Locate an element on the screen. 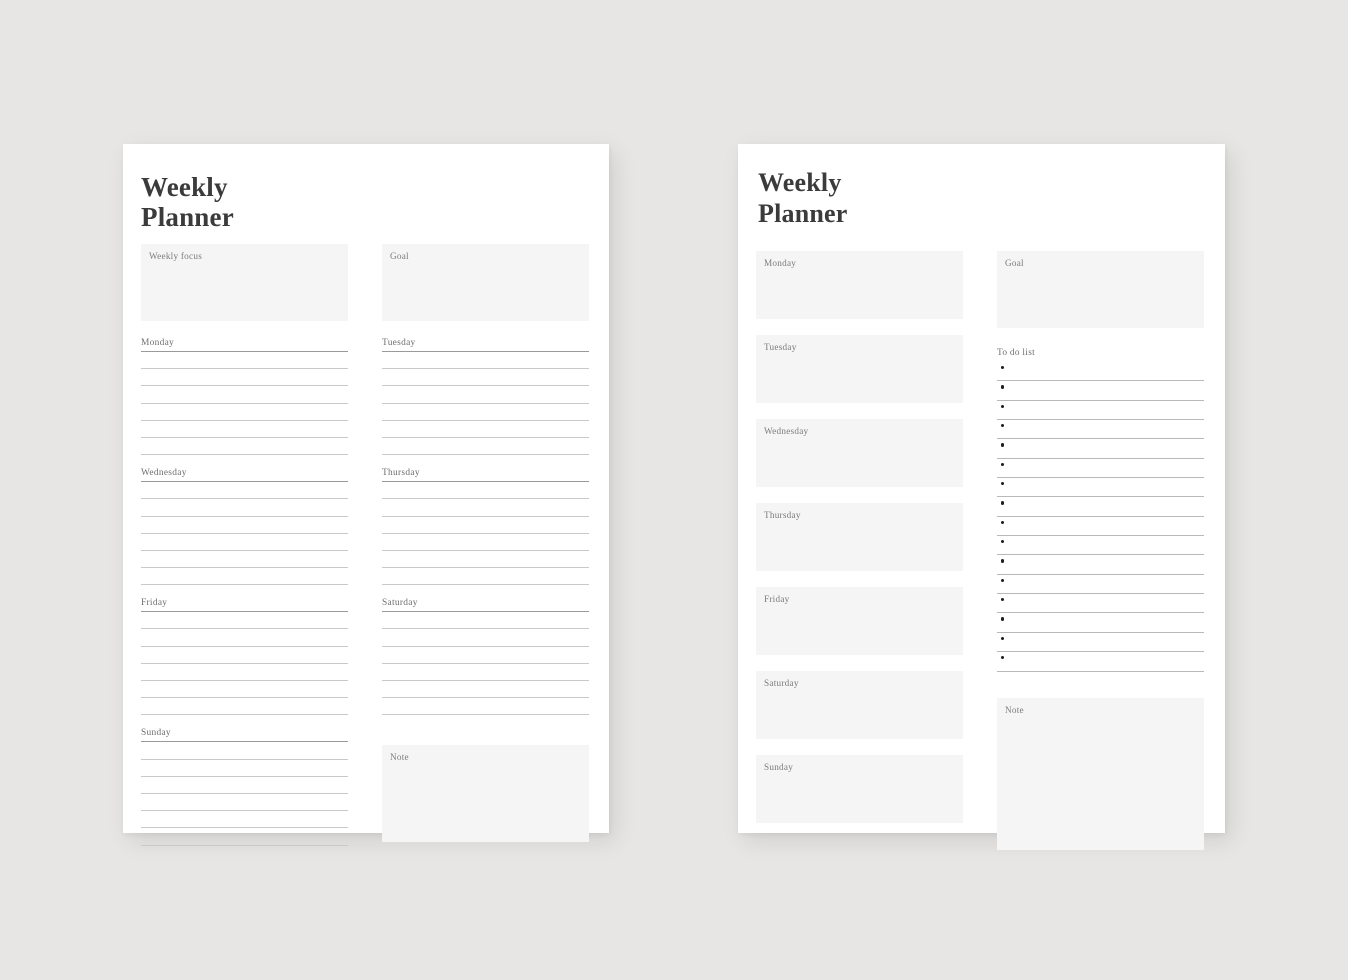 This screenshot has width=1348, height=980. writing-lines-tuesday is located at coordinates (485, 404).